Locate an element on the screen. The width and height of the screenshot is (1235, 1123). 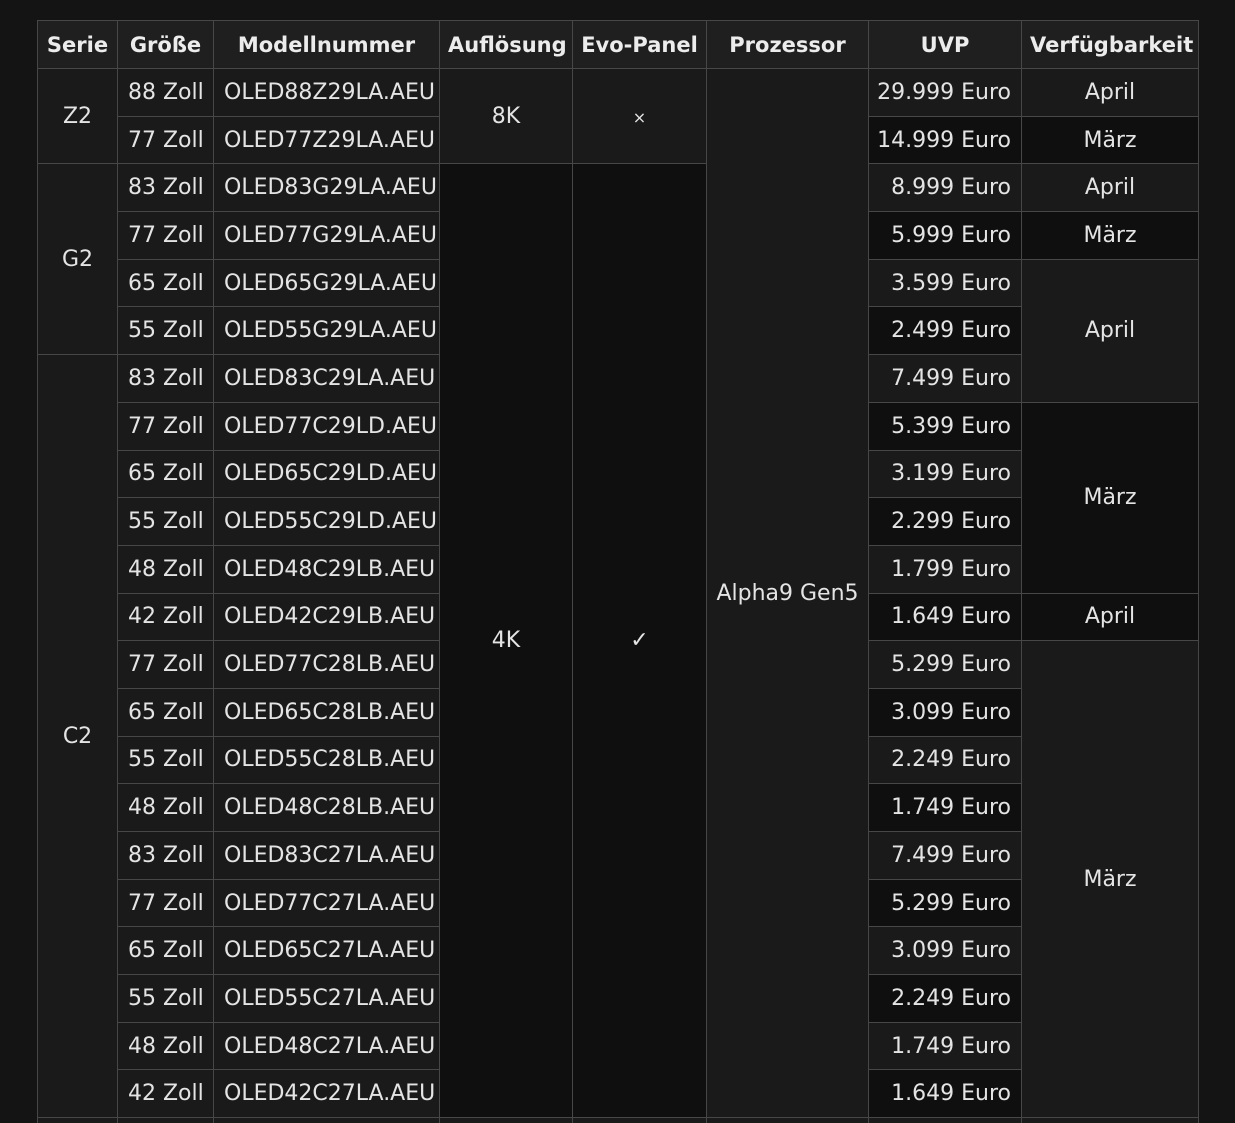
price-cell: 14.999 Euro is located at coordinates (945, 140).